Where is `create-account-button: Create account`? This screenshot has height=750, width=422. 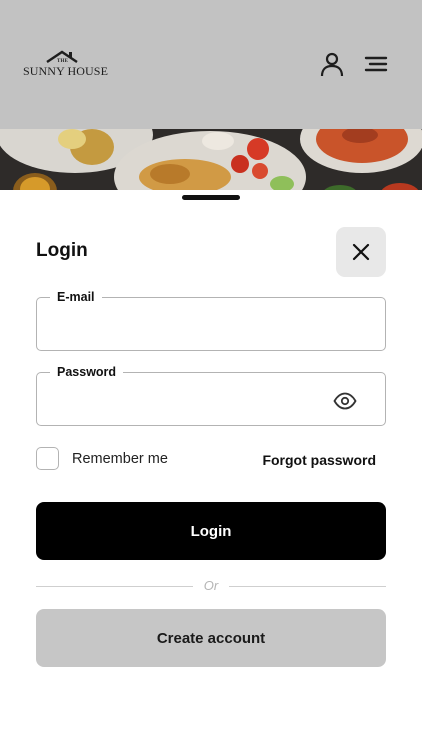 create-account-button: Create account is located at coordinates (211, 638).